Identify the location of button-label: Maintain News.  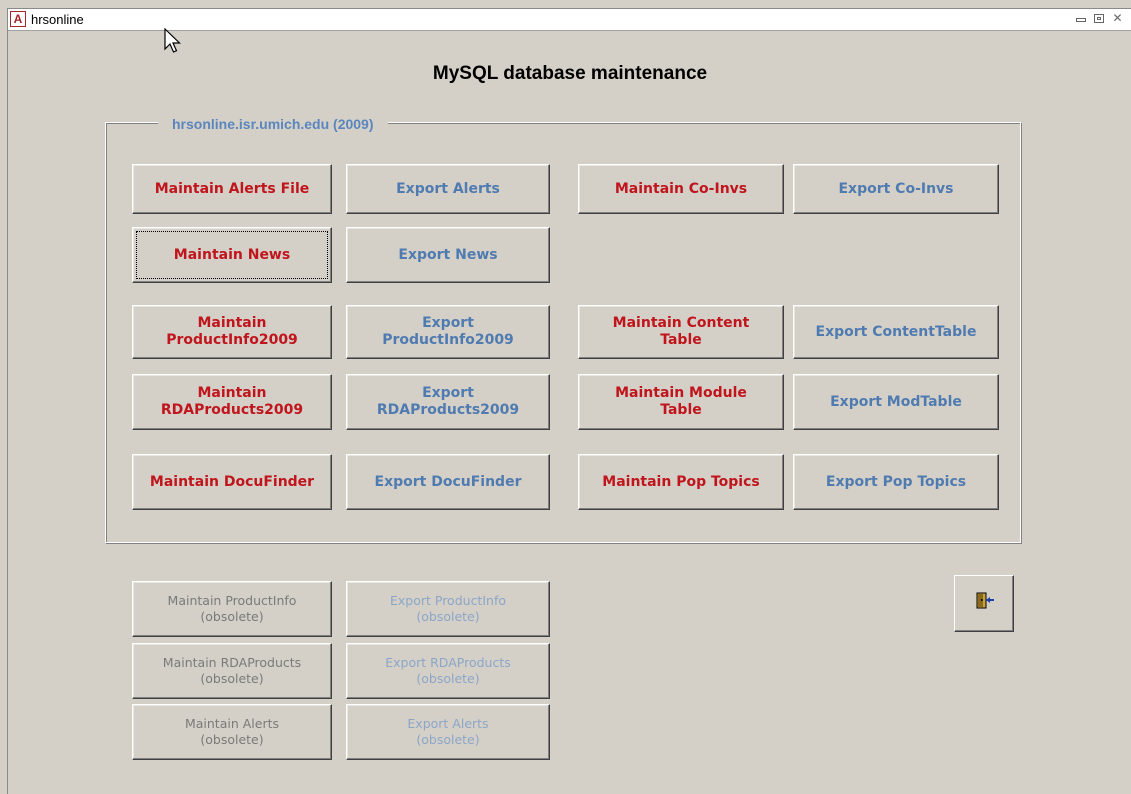
(232, 254).